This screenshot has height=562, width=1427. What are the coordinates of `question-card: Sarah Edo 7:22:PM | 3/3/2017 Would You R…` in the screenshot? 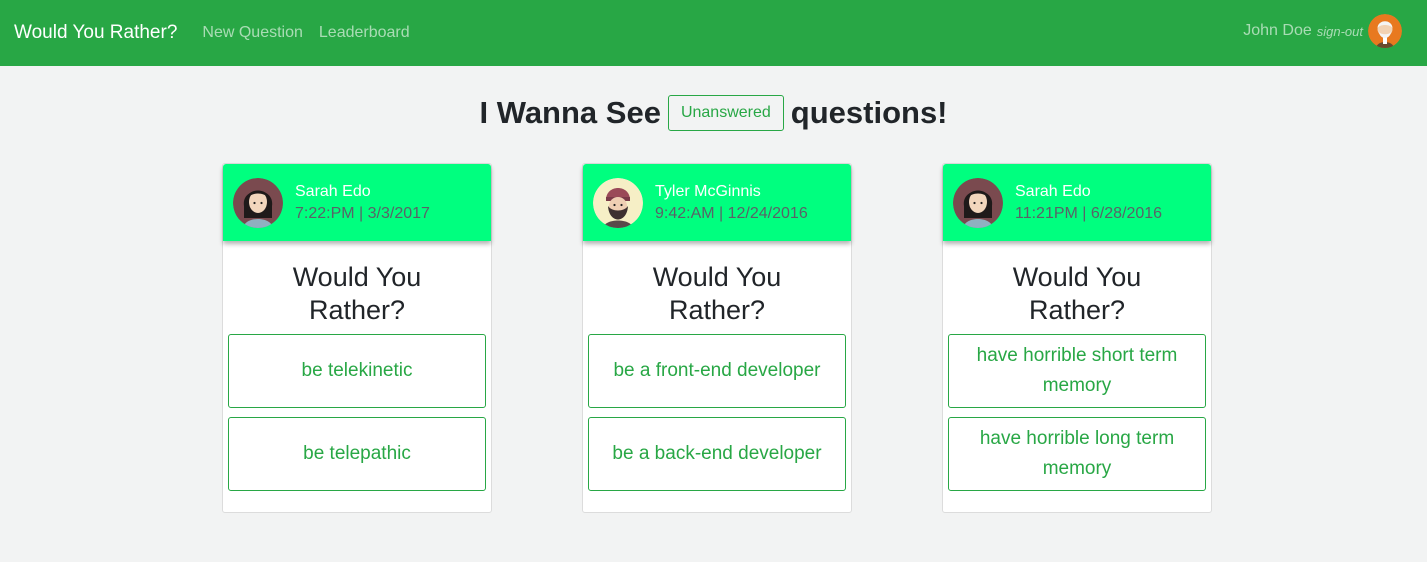 It's located at (357, 338).